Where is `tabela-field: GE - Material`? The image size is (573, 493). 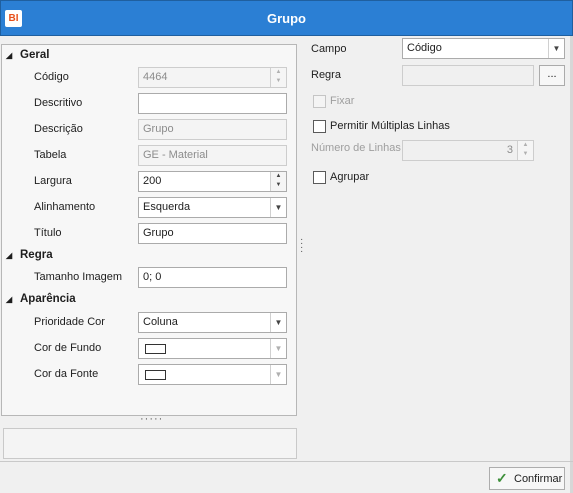
tabela-field: GE - Material is located at coordinates (212, 155).